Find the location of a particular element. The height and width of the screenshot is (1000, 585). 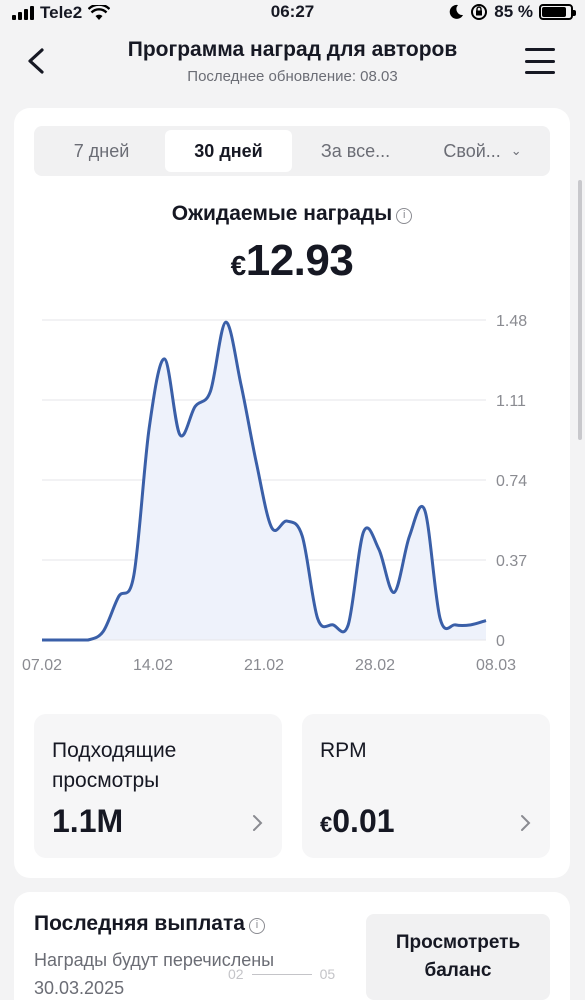

period-tabs: 7 дней 30 дней За все... Свой... ⌄ is located at coordinates (292, 151).